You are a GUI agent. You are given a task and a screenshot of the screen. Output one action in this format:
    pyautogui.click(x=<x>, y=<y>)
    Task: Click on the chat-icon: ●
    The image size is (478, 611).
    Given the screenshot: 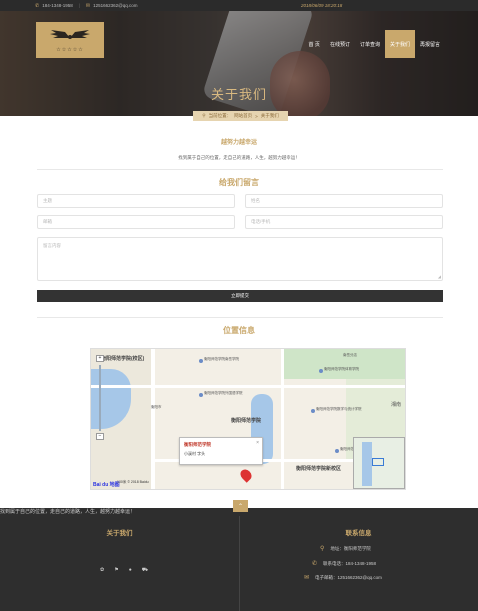 What is the action you would take?
    pyautogui.click(x=130, y=570)
    